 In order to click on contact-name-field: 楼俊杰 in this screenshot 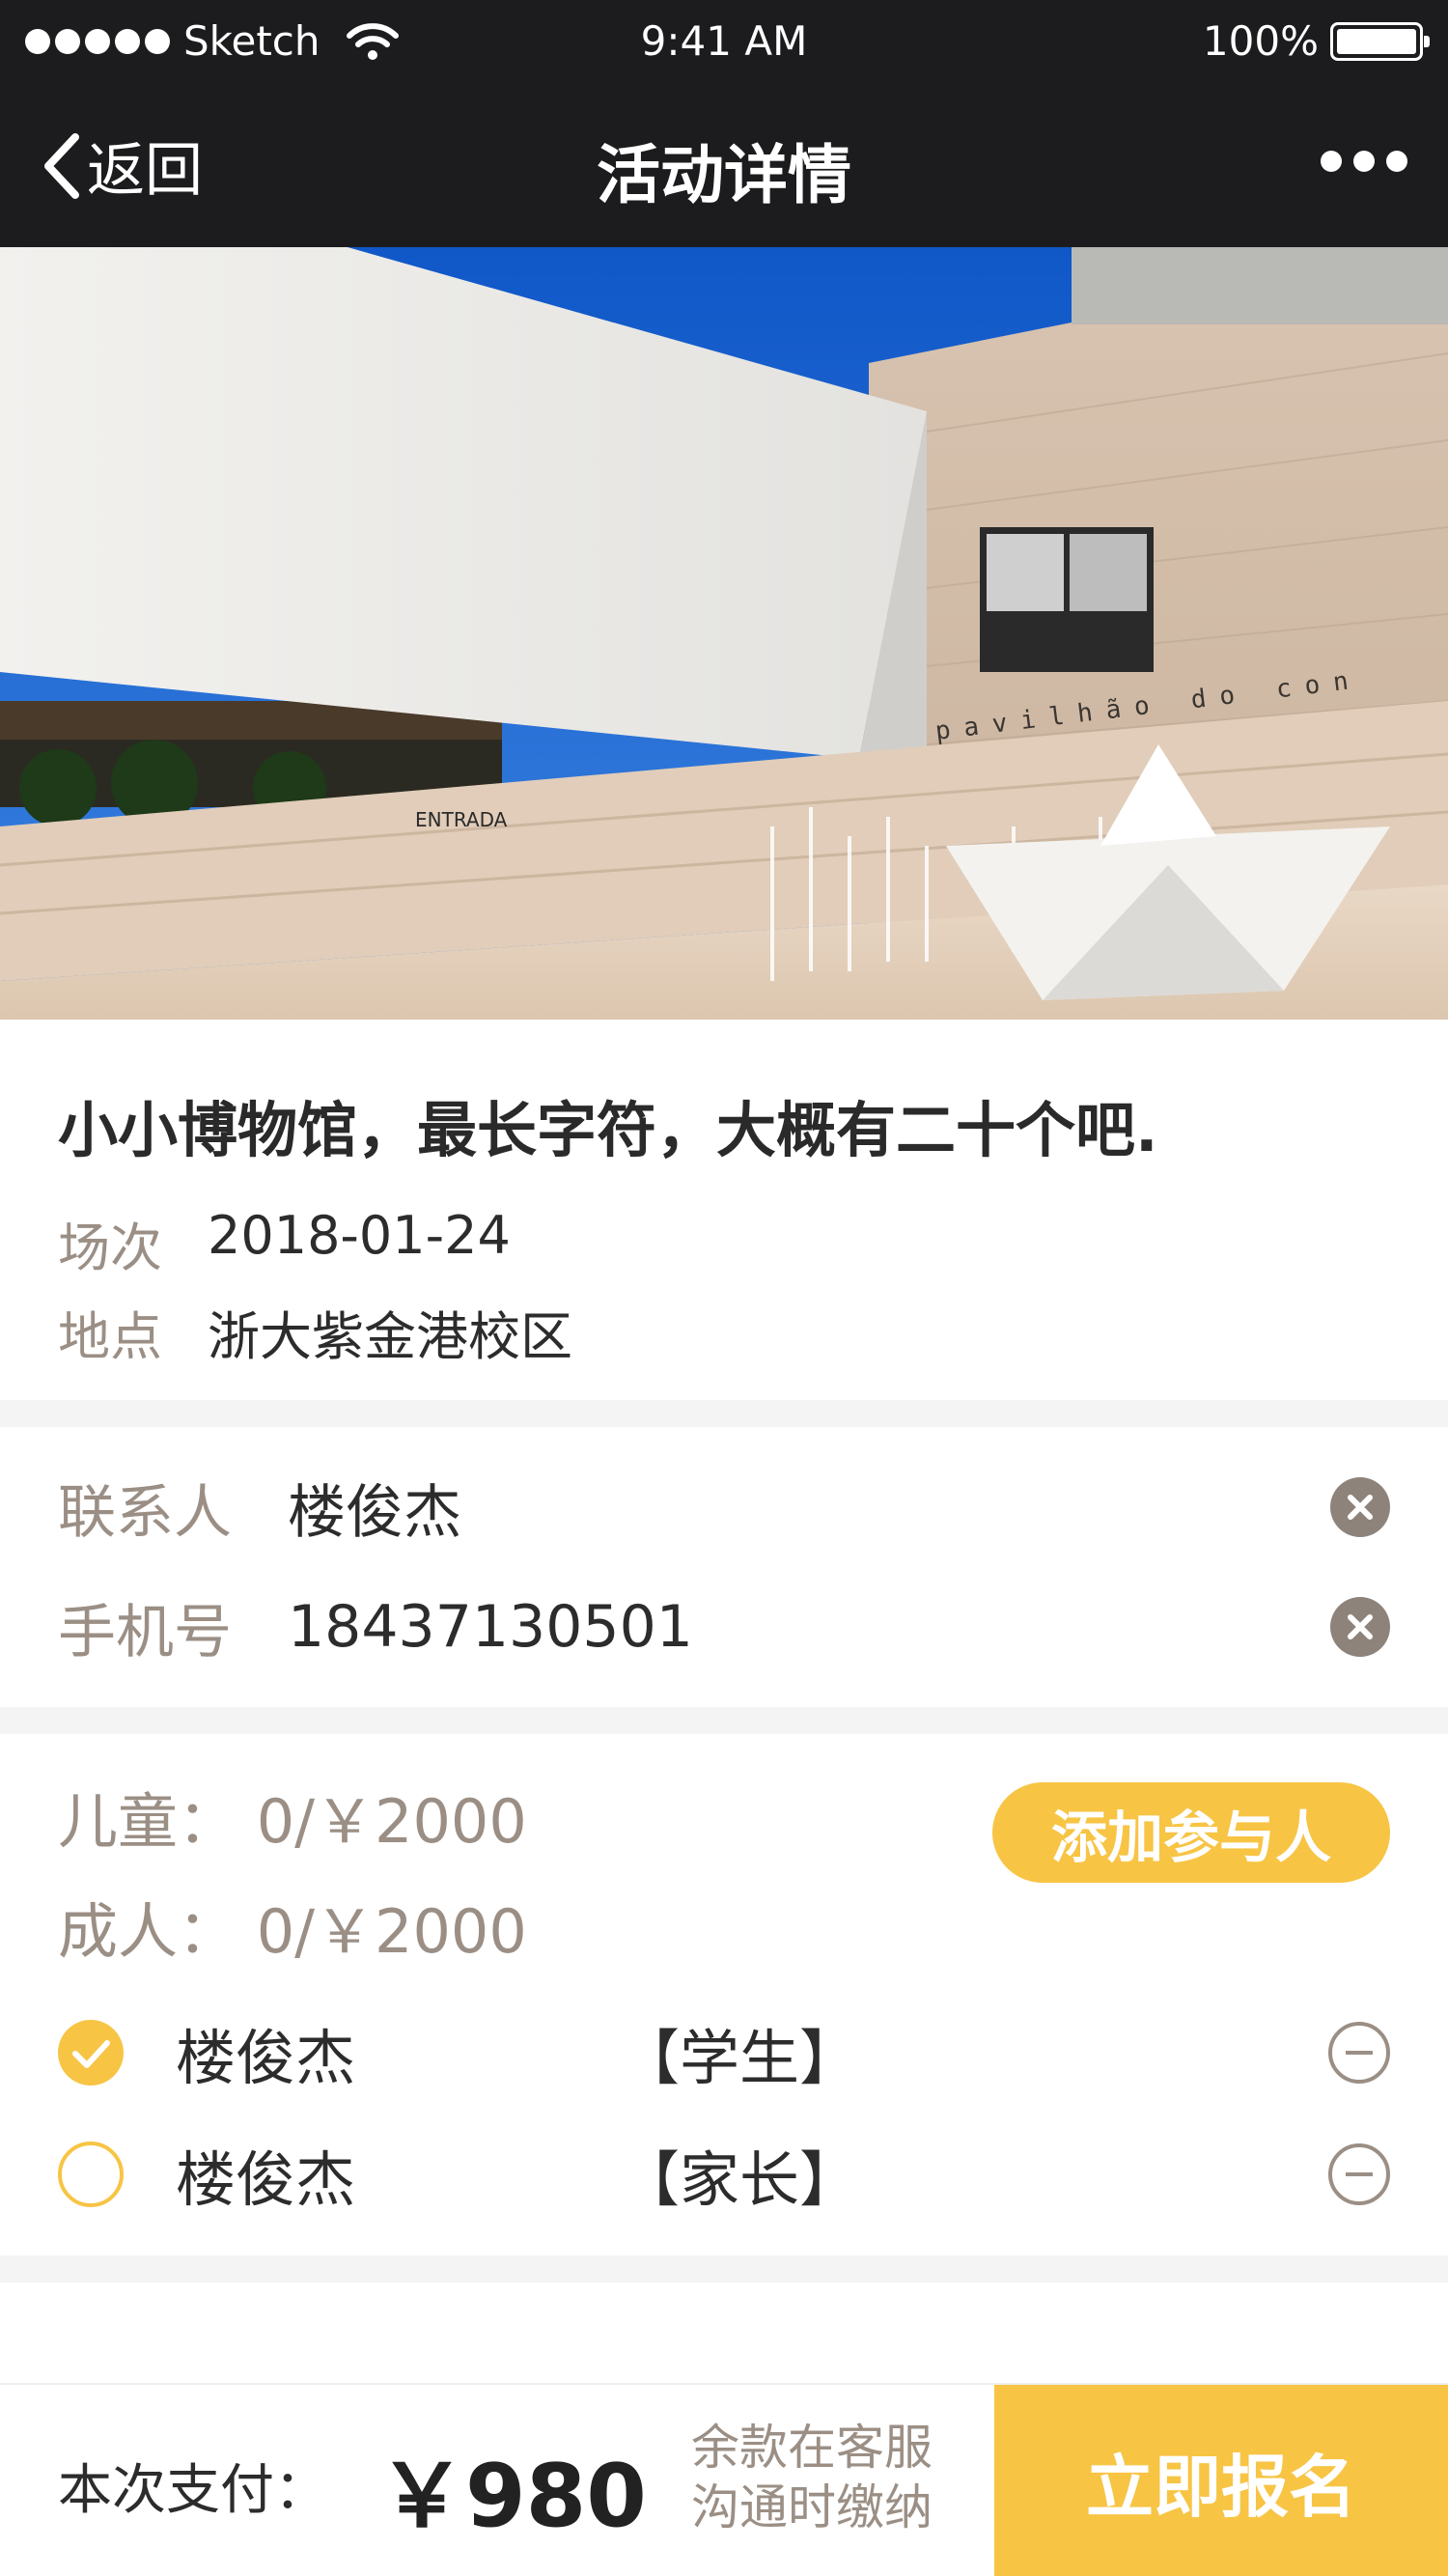, I will do `click(809, 1508)`.